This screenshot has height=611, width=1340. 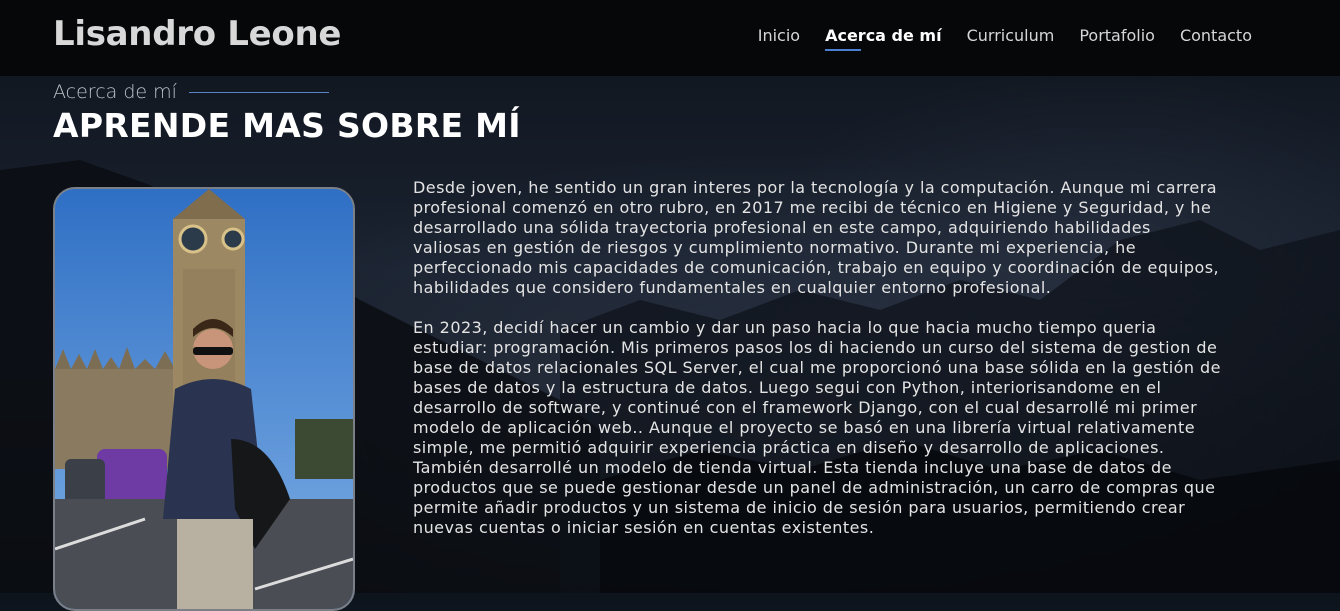 What do you see at coordinates (1216, 38) in the screenshot?
I see `nav-item-contacto: Contacto` at bounding box center [1216, 38].